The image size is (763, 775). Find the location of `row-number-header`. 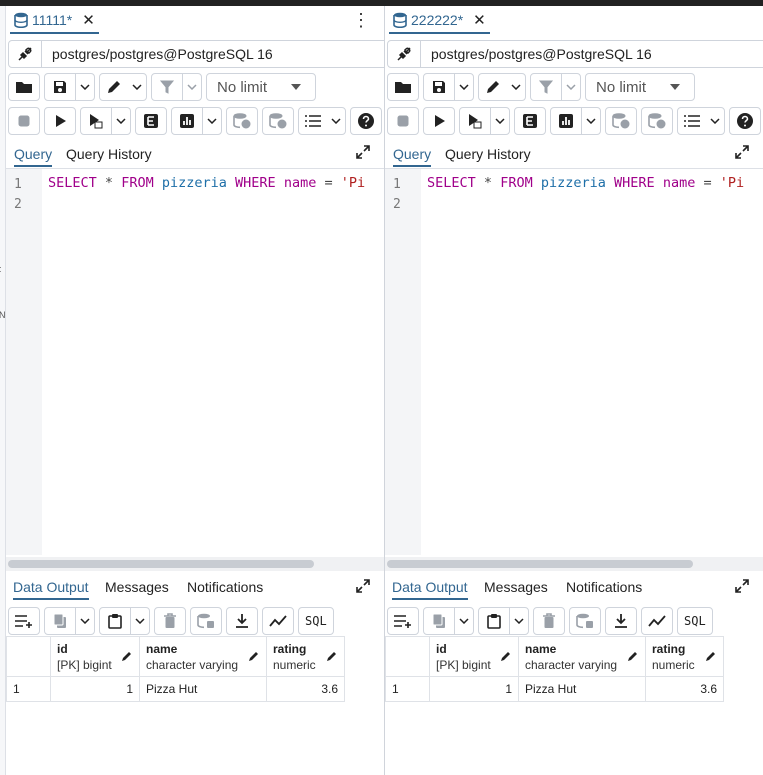

row-number-header is located at coordinates (28, 656).